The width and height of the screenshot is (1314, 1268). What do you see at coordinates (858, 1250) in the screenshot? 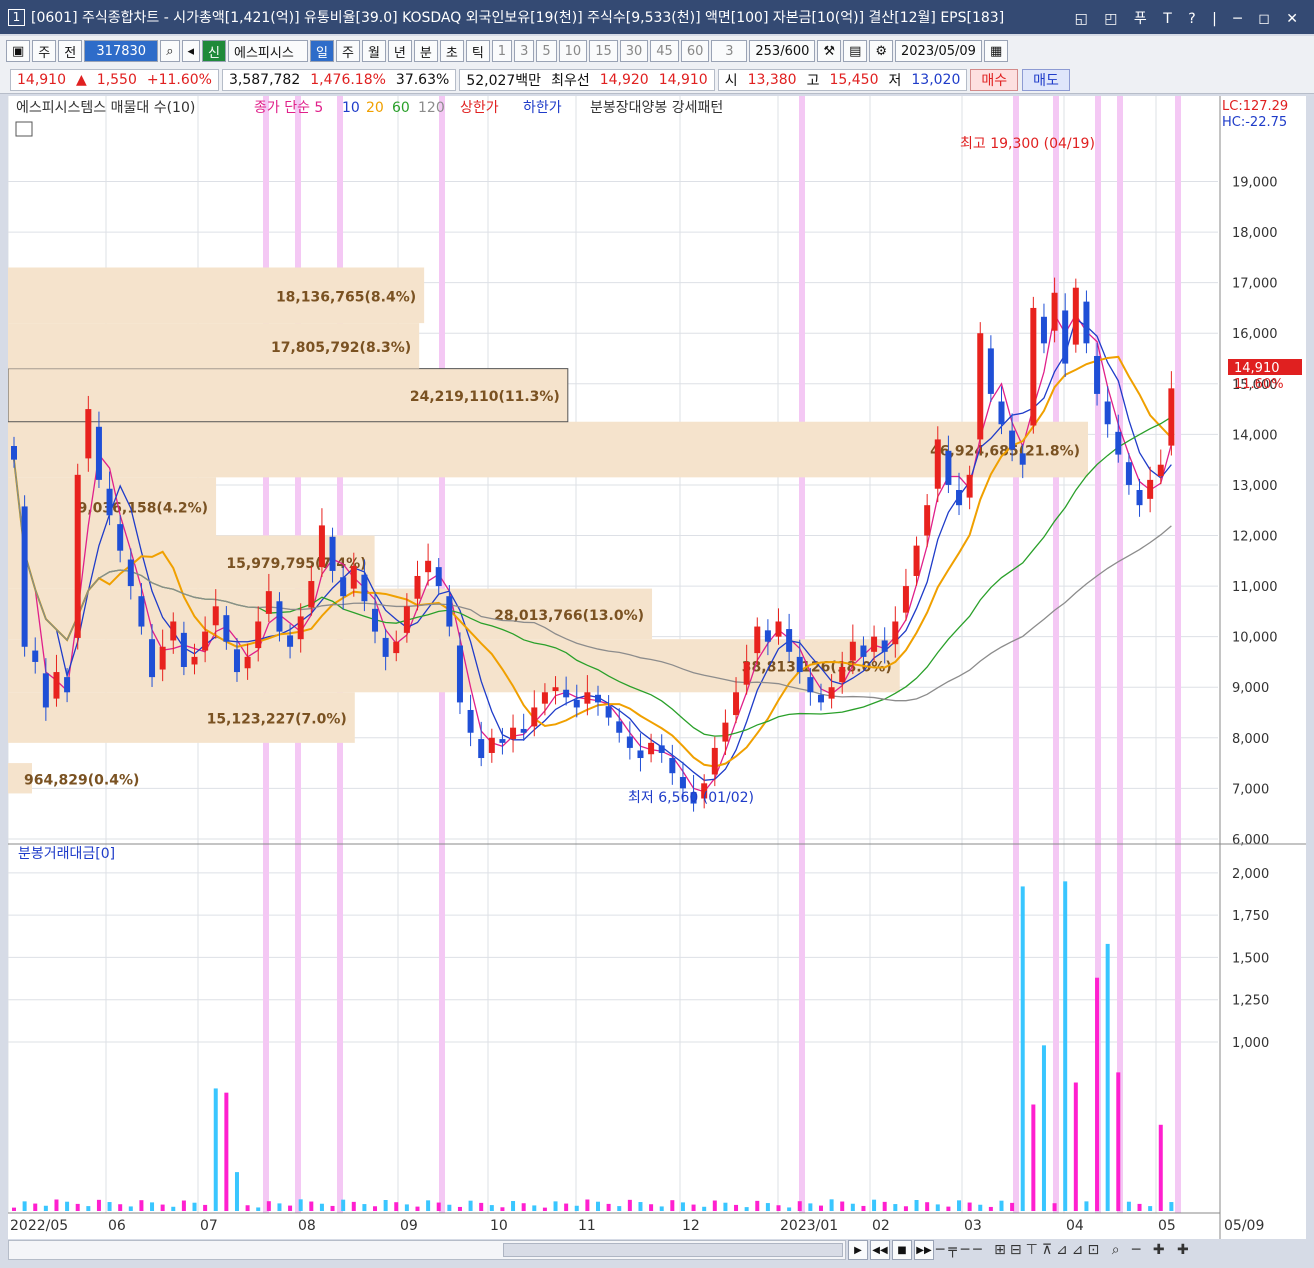
I see `play-icon: ▶` at bounding box center [858, 1250].